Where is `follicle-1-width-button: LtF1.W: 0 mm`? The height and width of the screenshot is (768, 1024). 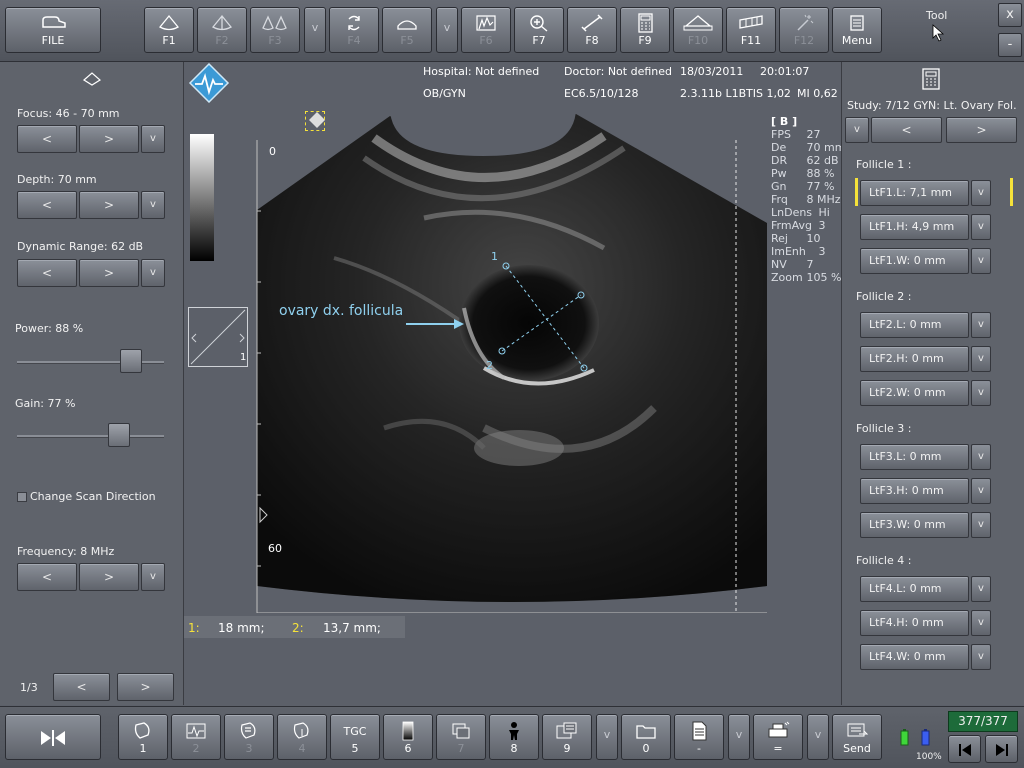
follicle-1-width-button: LtF1.W: 0 mm is located at coordinates (914, 261).